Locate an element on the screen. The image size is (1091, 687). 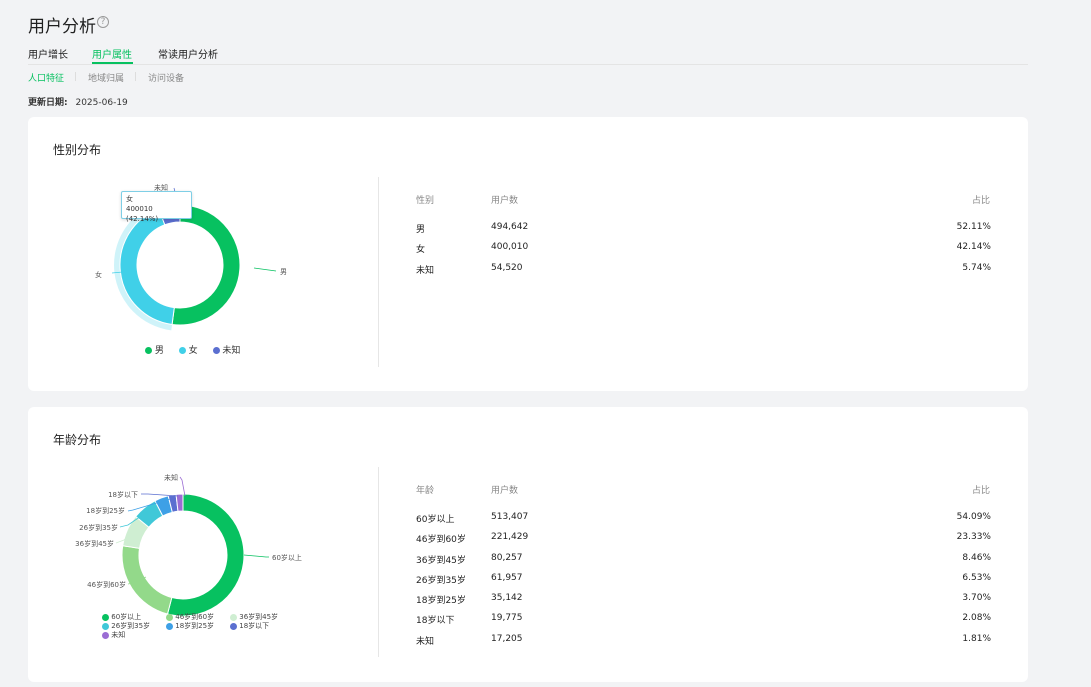
table-cell-pct: 1.81% is located at coordinates (976, 639).